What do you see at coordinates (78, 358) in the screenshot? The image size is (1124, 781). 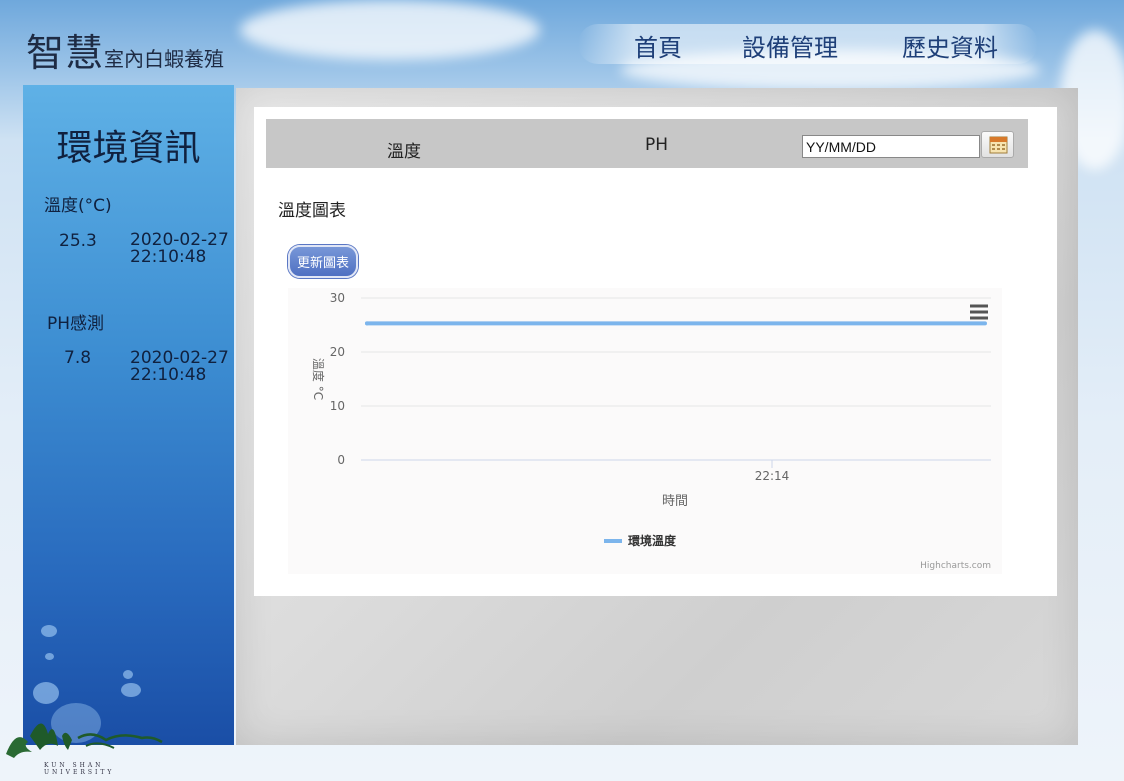 I see `ph-value: 7.8` at bounding box center [78, 358].